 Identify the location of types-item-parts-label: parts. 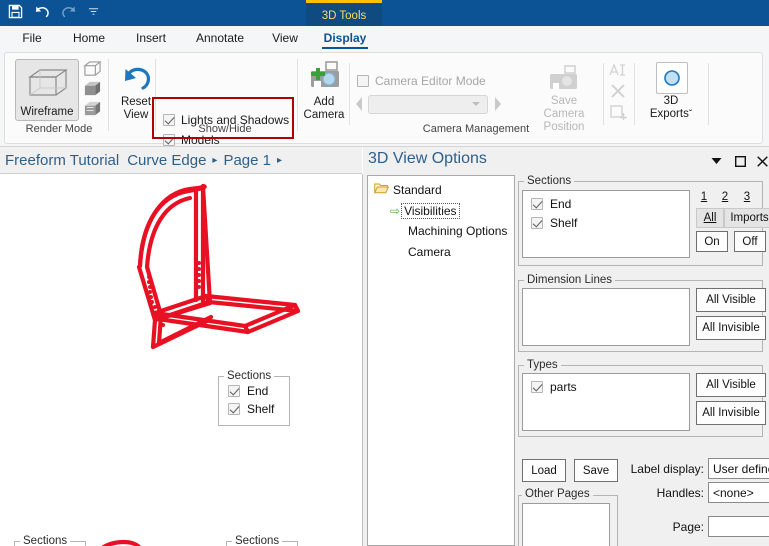
(563, 387).